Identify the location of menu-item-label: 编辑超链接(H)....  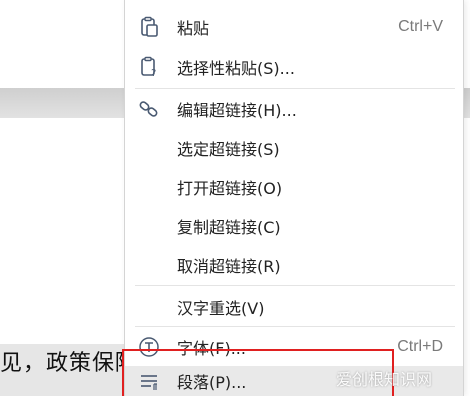
(237, 110).